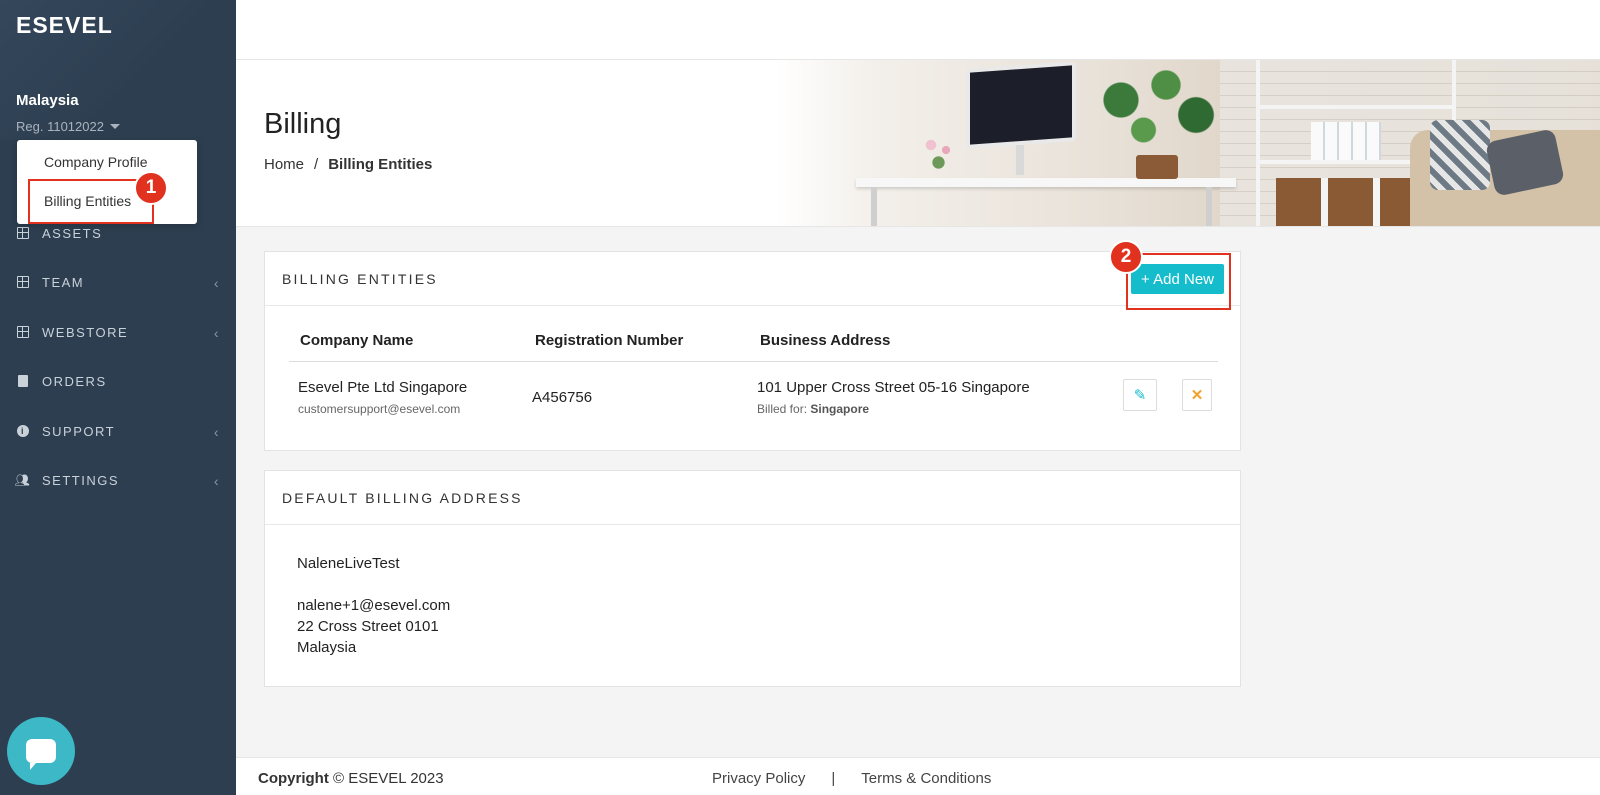 This screenshot has width=1600, height=795. What do you see at coordinates (118, 381) in the screenshot?
I see `sidebar-item-orders: ORDERS` at bounding box center [118, 381].